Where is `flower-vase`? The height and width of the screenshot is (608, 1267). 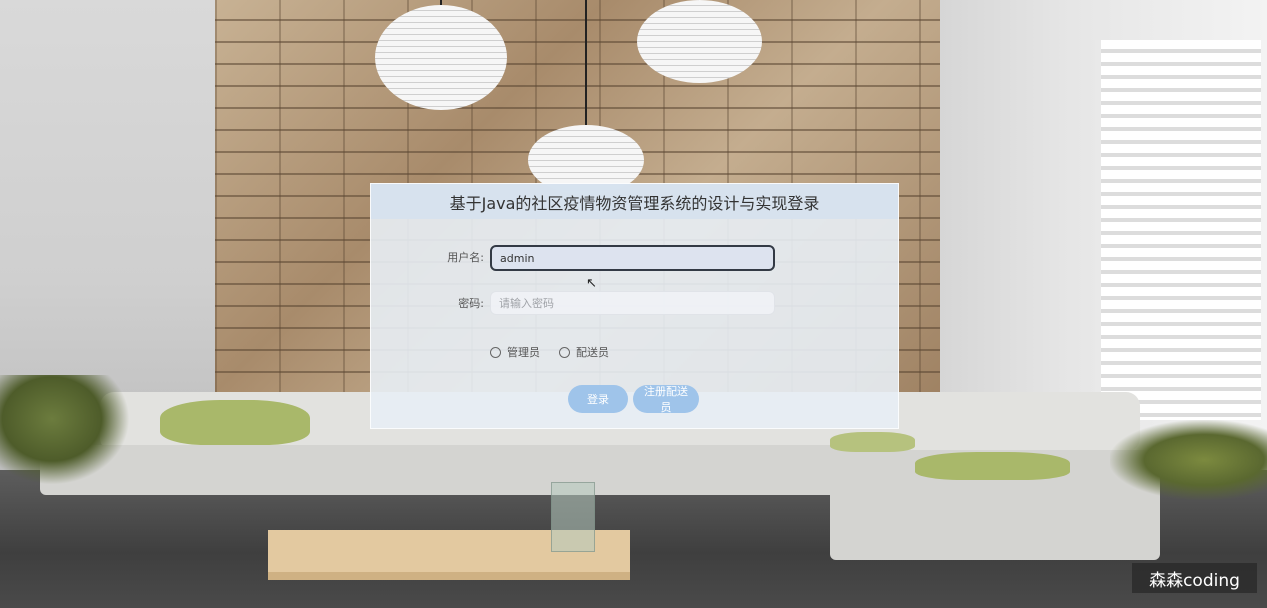
flower-vase is located at coordinates (573, 517).